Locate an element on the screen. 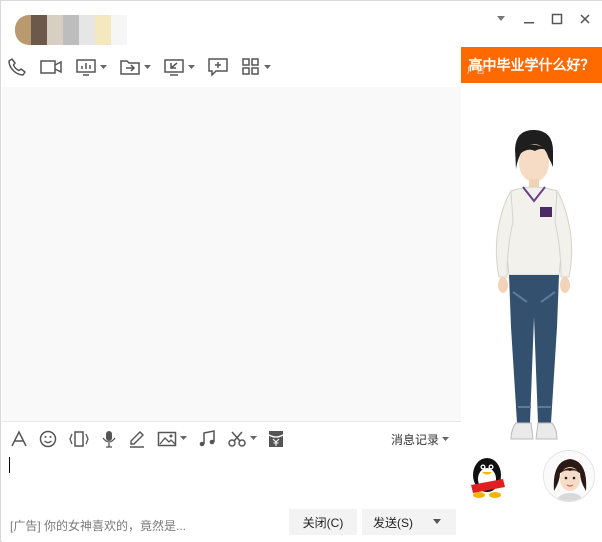  screen-share-icon is located at coordinates (91, 67).